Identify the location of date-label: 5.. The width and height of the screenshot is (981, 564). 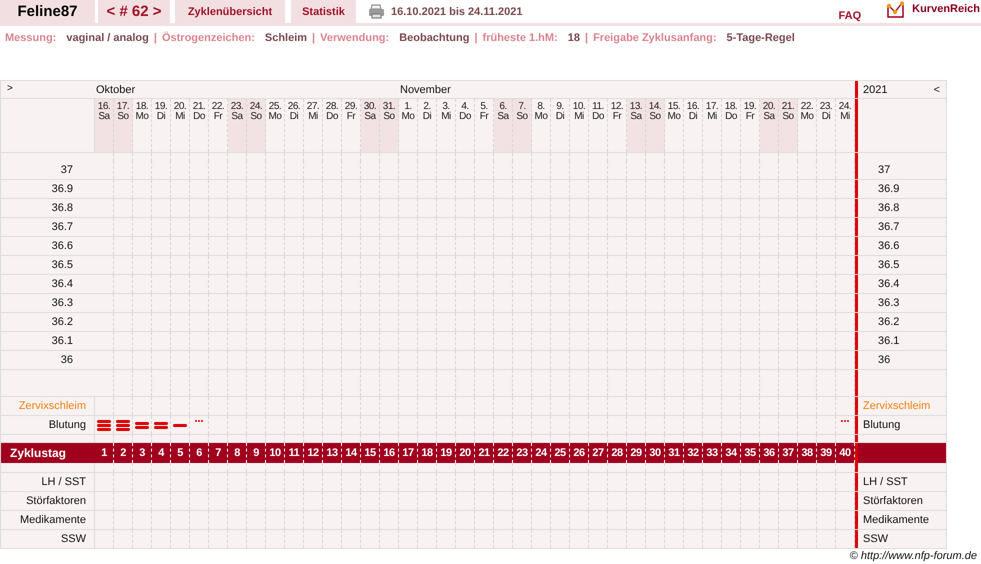
(484, 107).